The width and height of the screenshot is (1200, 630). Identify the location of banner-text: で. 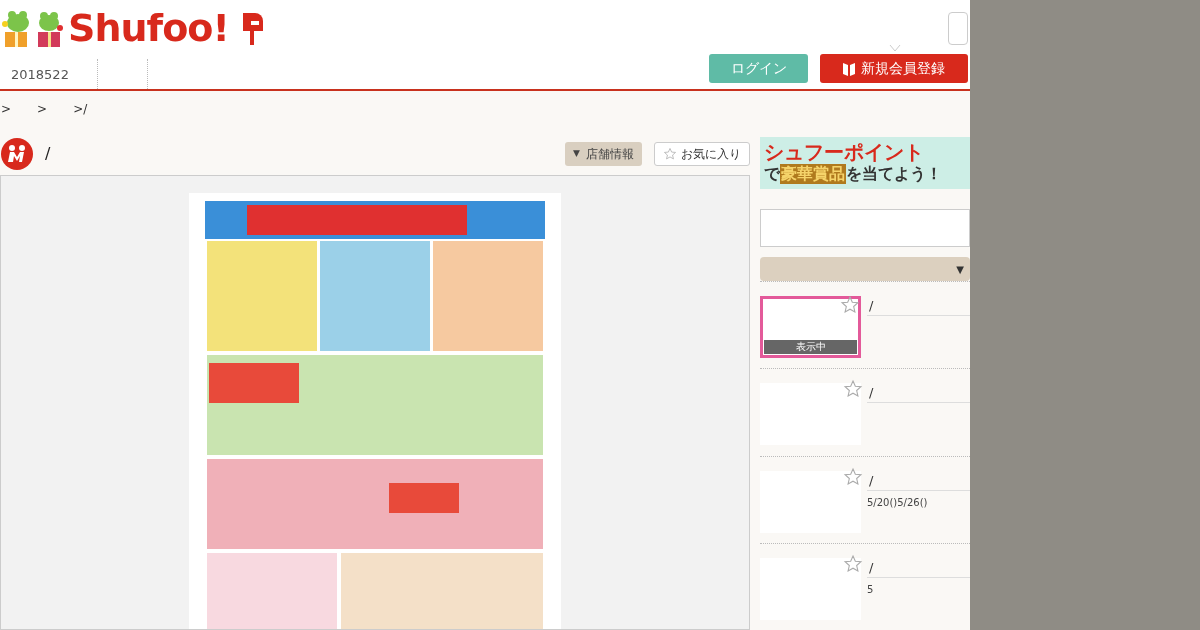
(772, 174).